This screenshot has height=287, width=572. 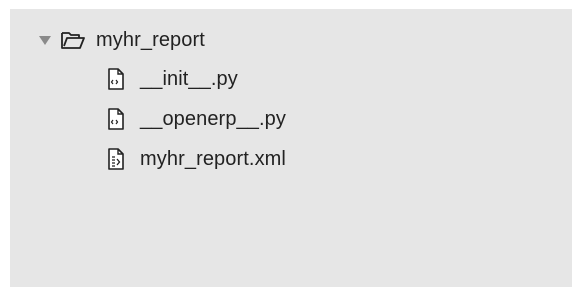 What do you see at coordinates (150, 39) in the screenshot?
I see `folder-name-label: myhr_report` at bounding box center [150, 39].